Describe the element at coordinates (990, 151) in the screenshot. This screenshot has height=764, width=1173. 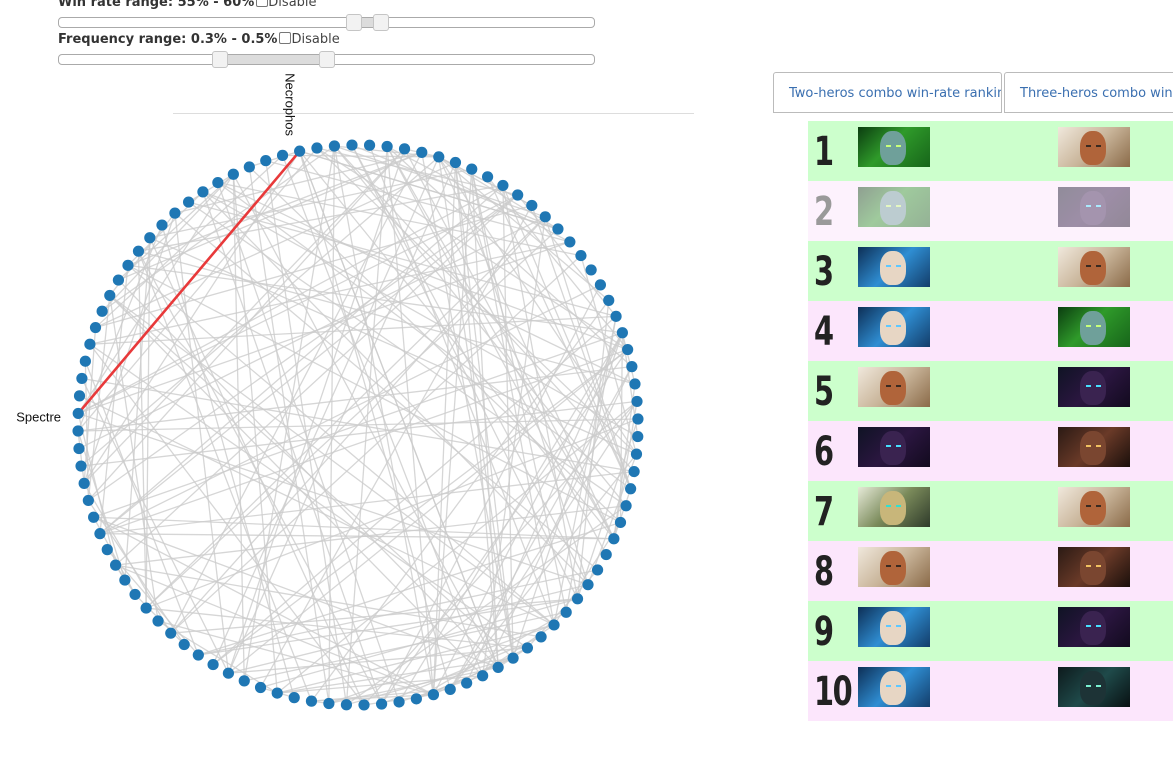
I see `ranking-row: 1` at that location.